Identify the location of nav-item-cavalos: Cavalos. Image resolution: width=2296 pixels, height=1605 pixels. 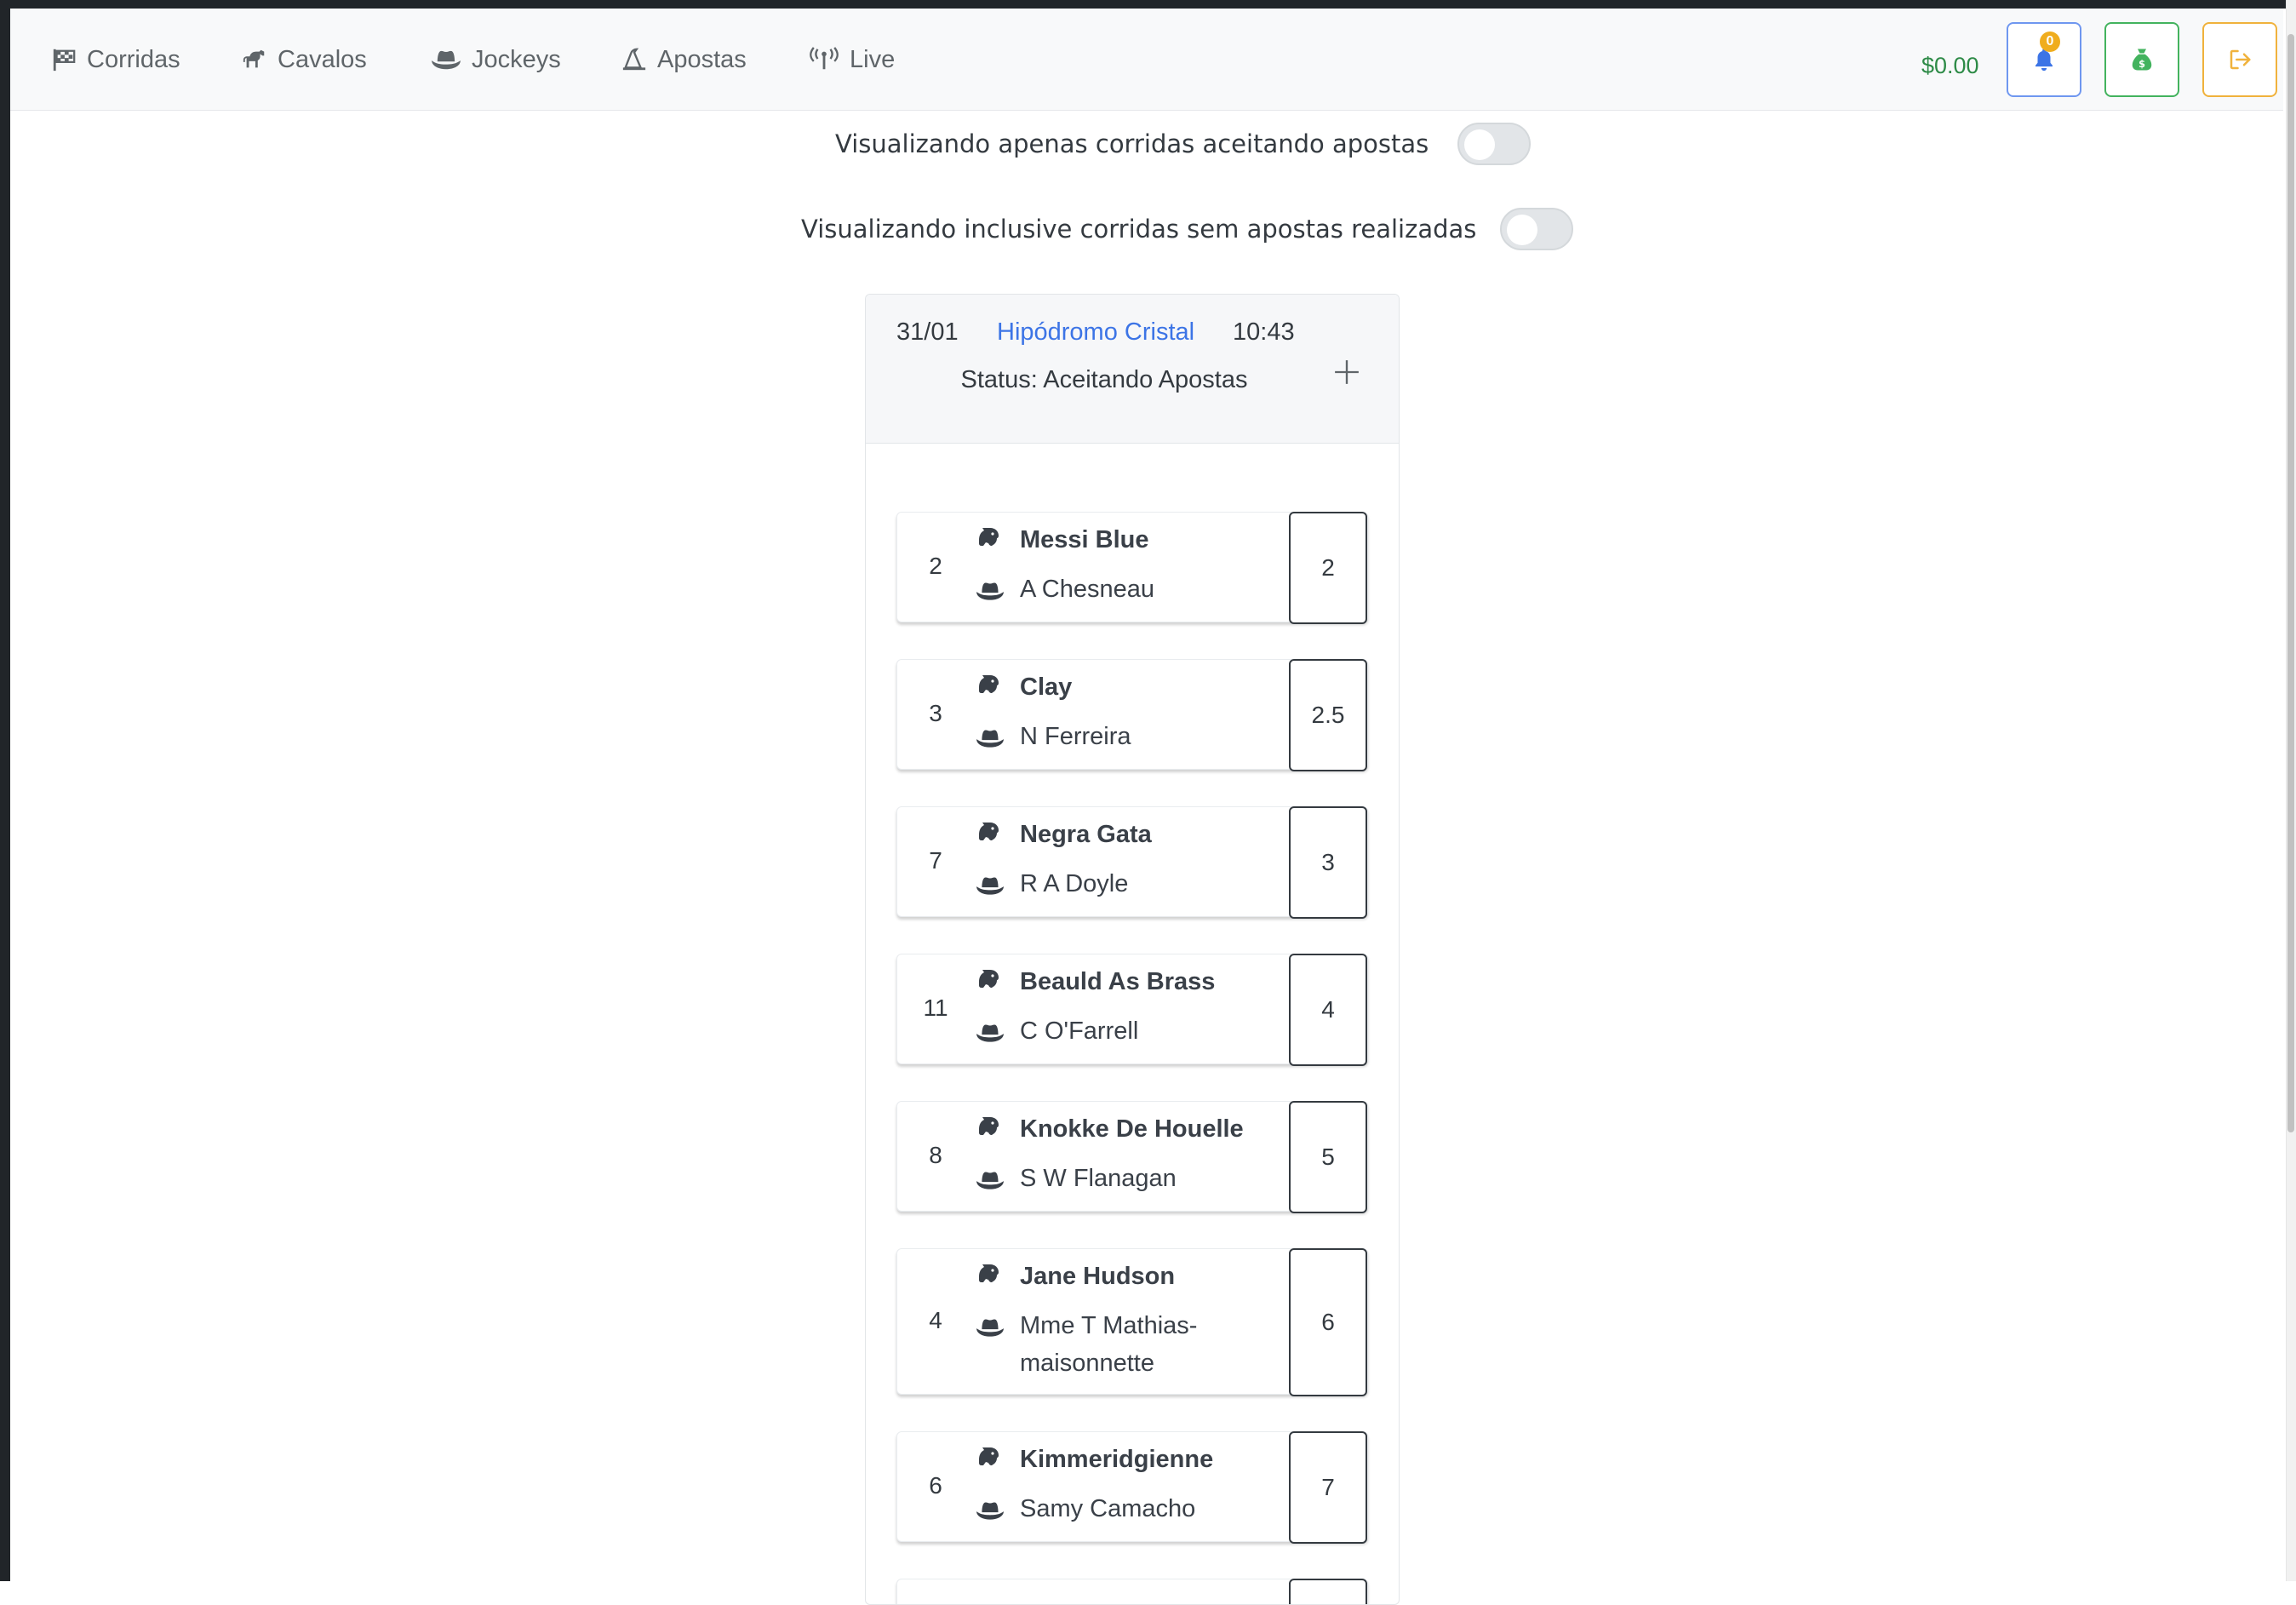
(304, 59).